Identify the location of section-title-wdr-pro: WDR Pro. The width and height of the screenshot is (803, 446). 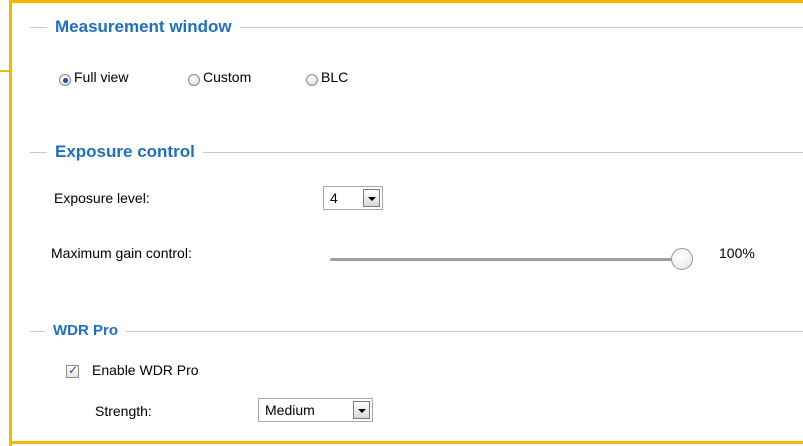
(85, 331).